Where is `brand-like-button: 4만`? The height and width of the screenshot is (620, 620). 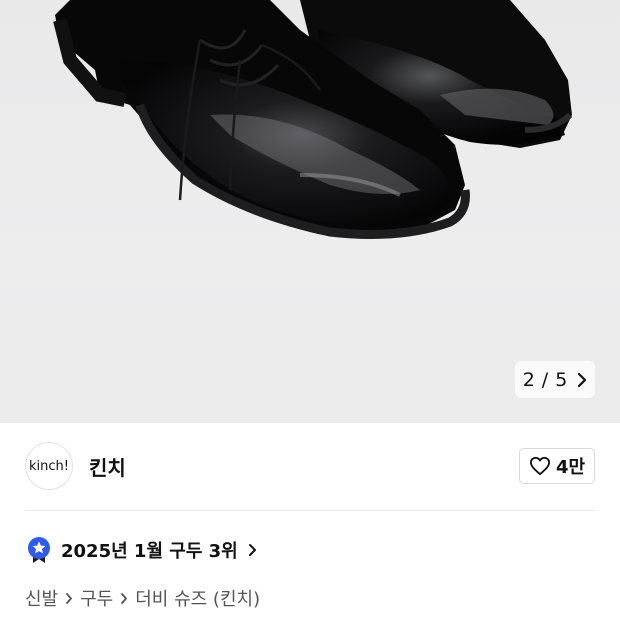 brand-like-button: 4만 is located at coordinates (557, 466).